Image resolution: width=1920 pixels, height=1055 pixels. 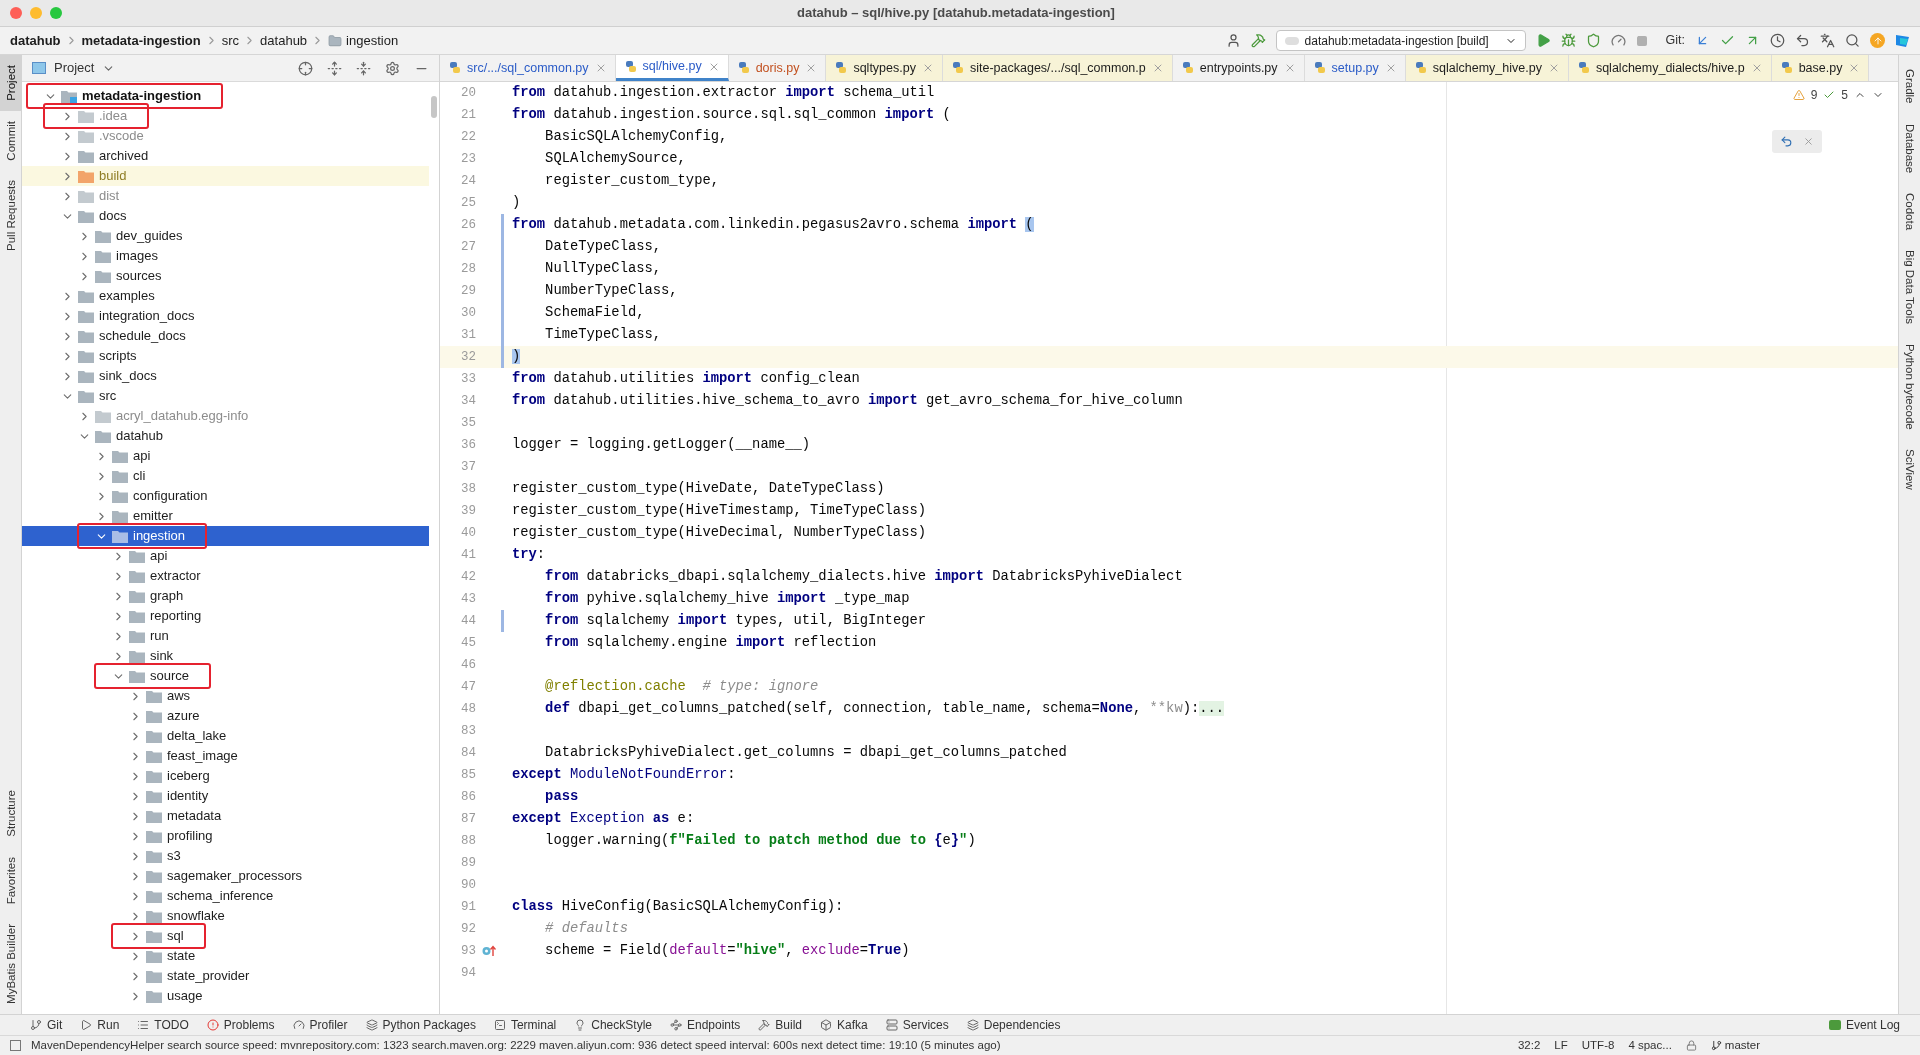 What do you see at coordinates (15, 1045) in the screenshot?
I see `panel-toggle-icon` at bounding box center [15, 1045].